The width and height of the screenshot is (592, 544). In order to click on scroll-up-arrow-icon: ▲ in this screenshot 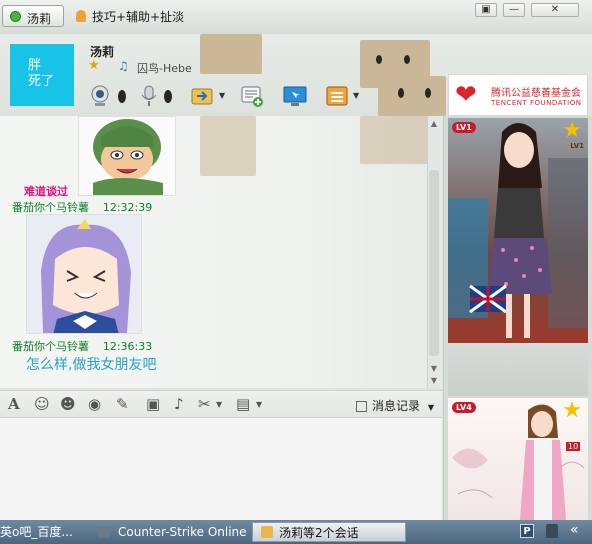, I will do `click(434, 123)`.